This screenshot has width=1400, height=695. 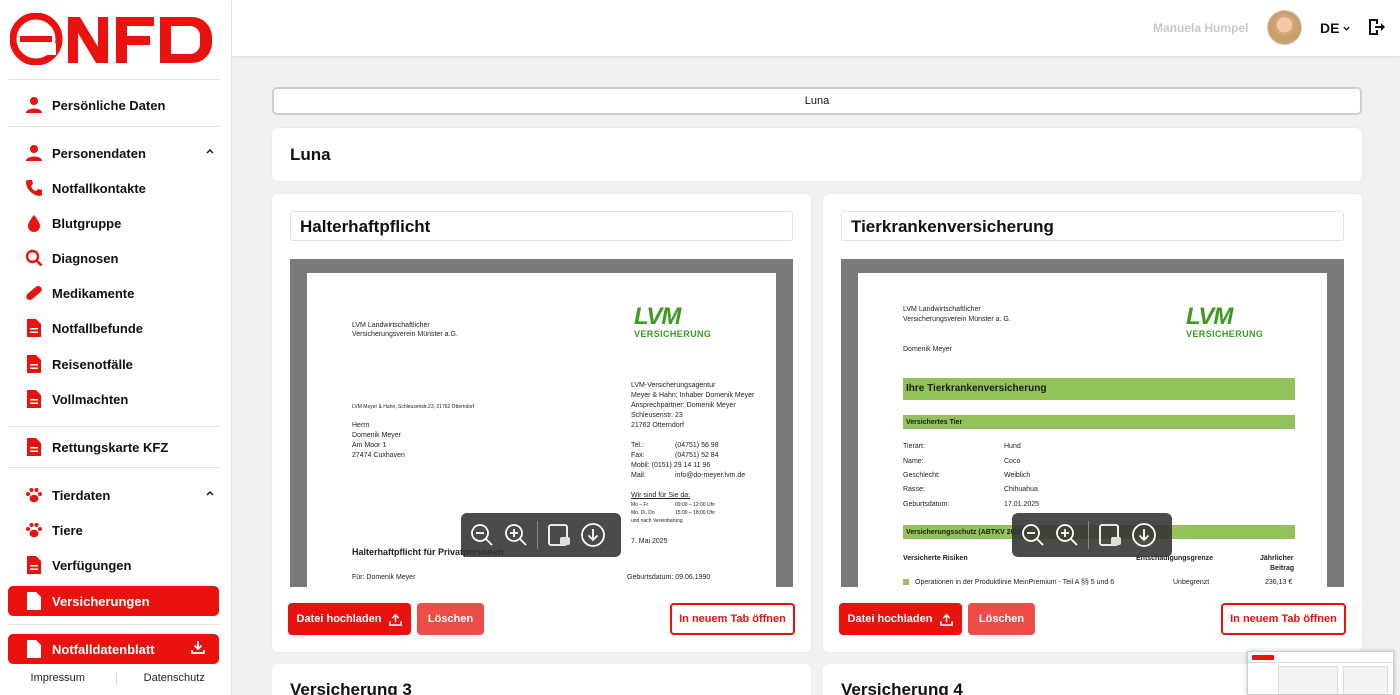 What do you see at coordinates (34, 188) in the screenshot?
I see `phone-icon` at bounding box center [34, 188].